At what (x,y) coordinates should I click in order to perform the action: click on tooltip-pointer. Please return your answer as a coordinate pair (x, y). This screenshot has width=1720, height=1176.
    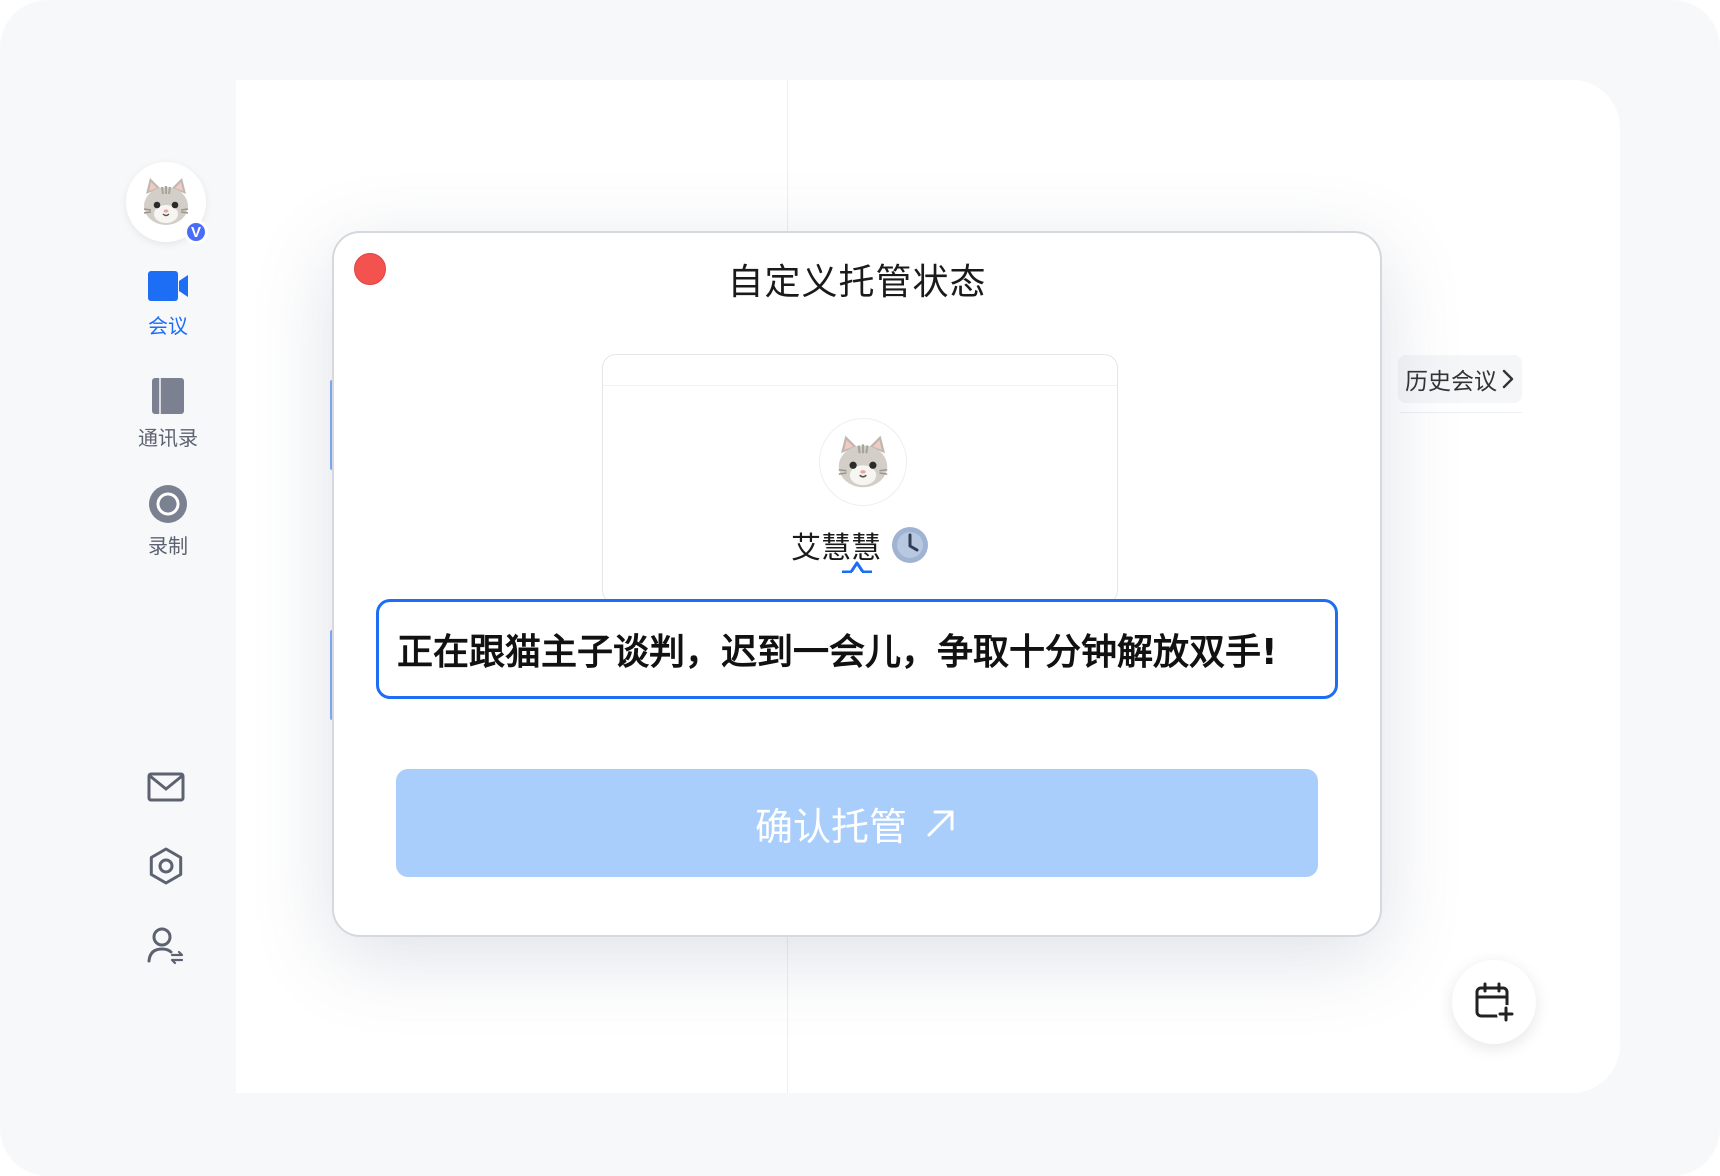
    Looking at the image, I should click on (857, 567).